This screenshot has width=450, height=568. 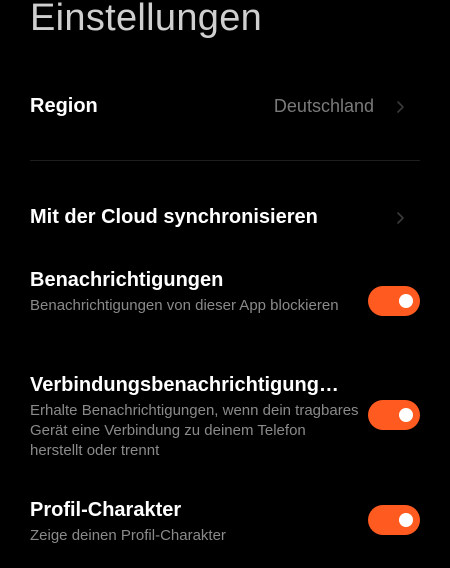 What do you see at coordinates (127, 280) in the screenshot?
I see `notifications-label: Benachrichtigungen` at bounding box center [127, 280].